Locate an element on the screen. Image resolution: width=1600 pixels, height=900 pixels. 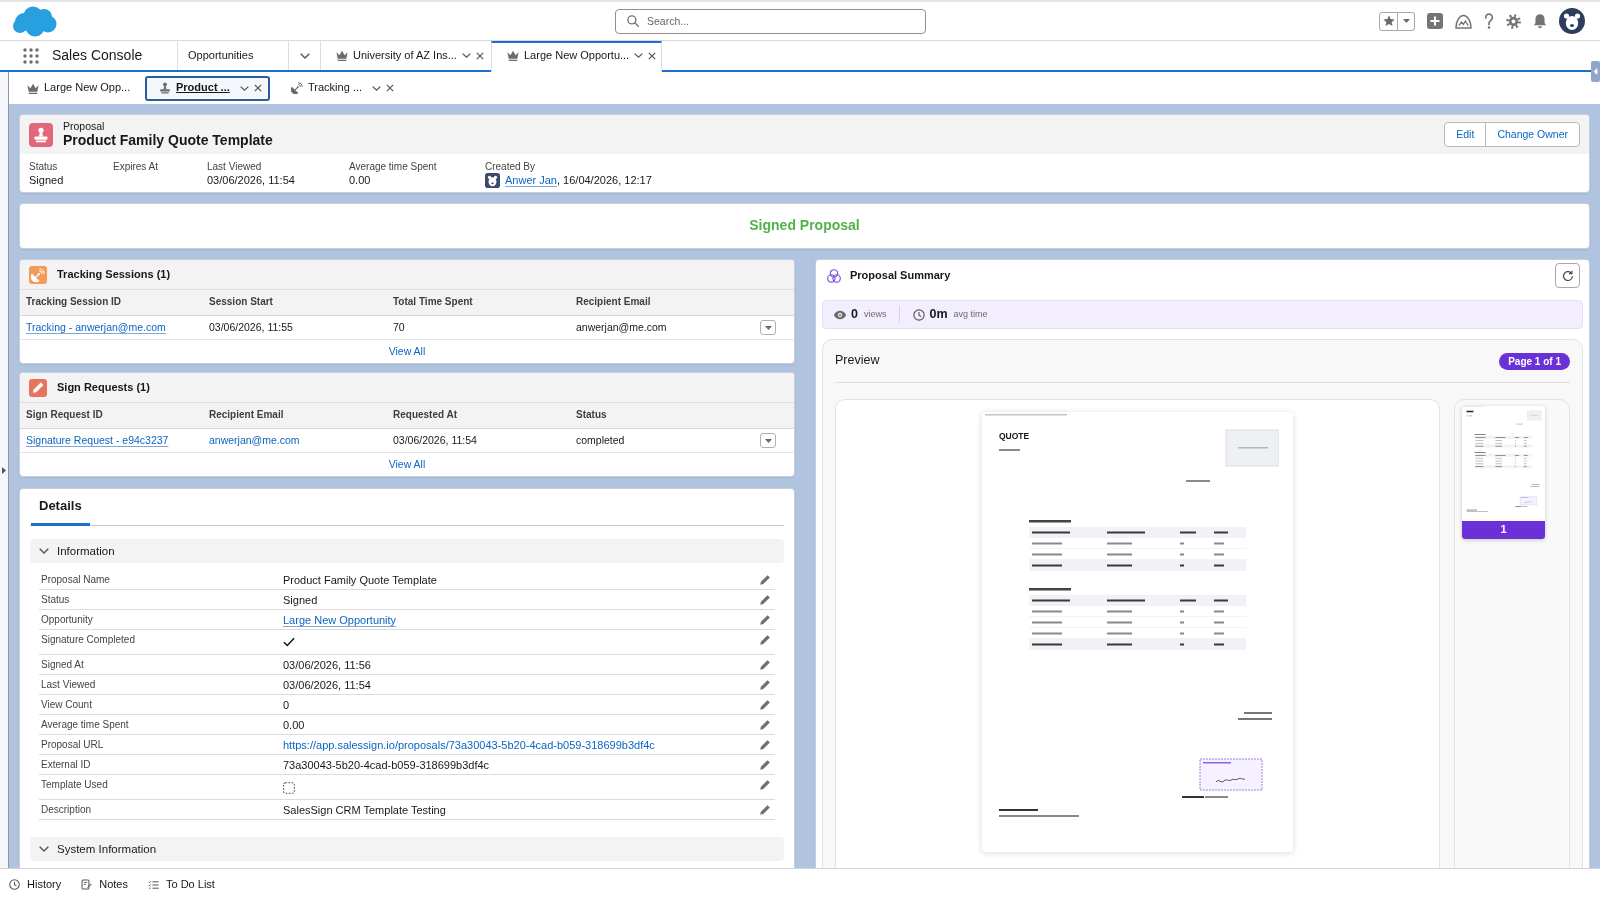
caret-icon is located at coordinates (768, 440).